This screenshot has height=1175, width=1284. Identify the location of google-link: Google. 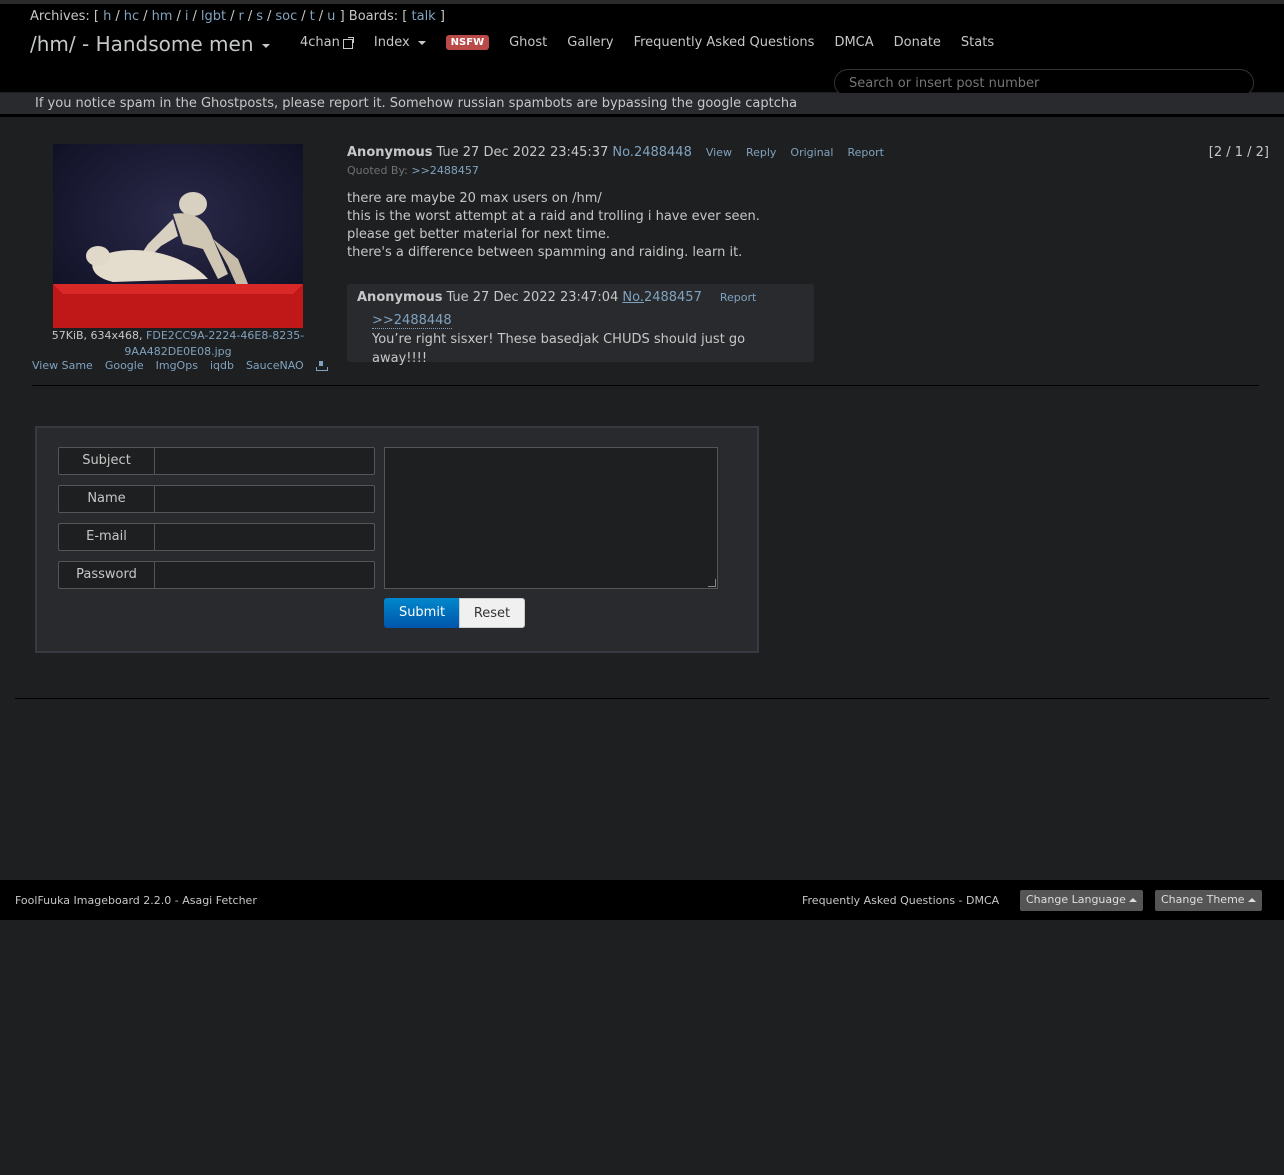
(124, 365).